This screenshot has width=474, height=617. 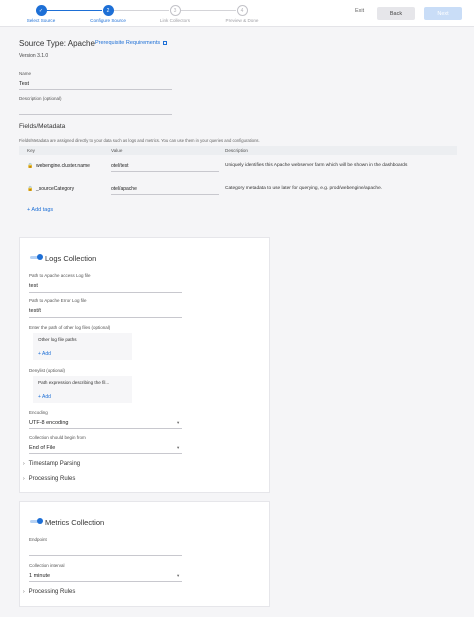 What do you see at coordinates (44, 354) in the screenshot?
I see `add-other-log-path-button: + Add` at bounding box center [44, 354].